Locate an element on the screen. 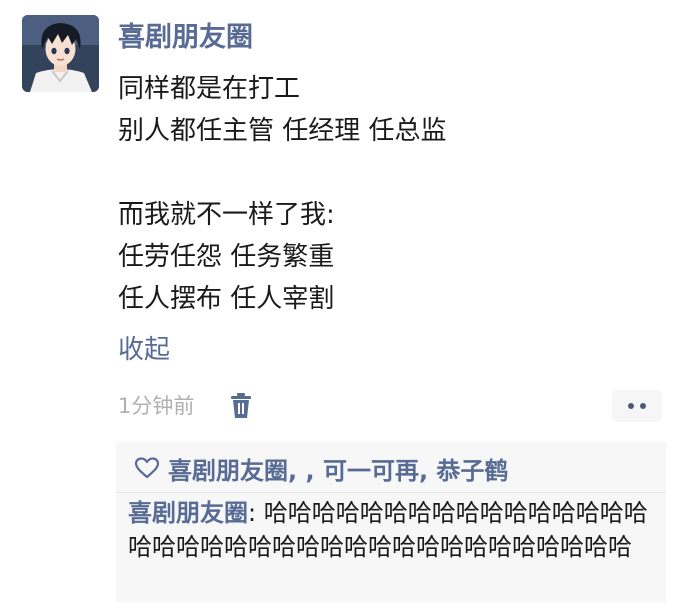 This screenshot has height=608, width=690. post-username: 喜剧朋友圈 is located at coordinates (185, 38).